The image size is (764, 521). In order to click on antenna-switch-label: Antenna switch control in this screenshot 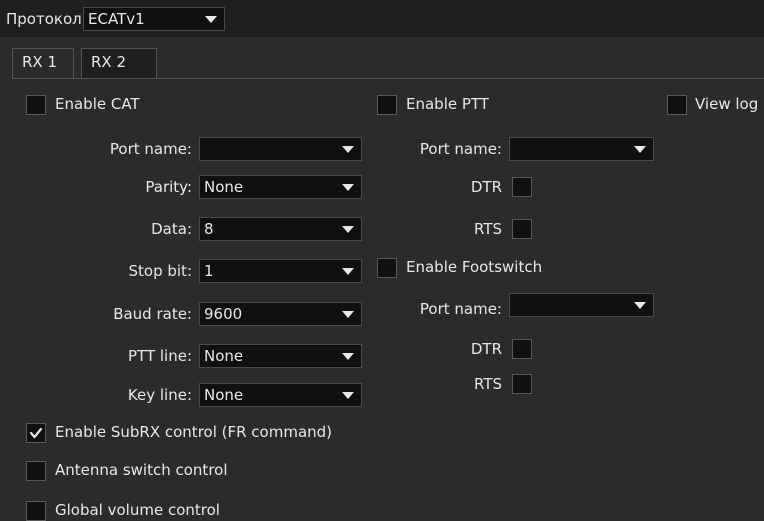, I will do `click(141, 470)`.